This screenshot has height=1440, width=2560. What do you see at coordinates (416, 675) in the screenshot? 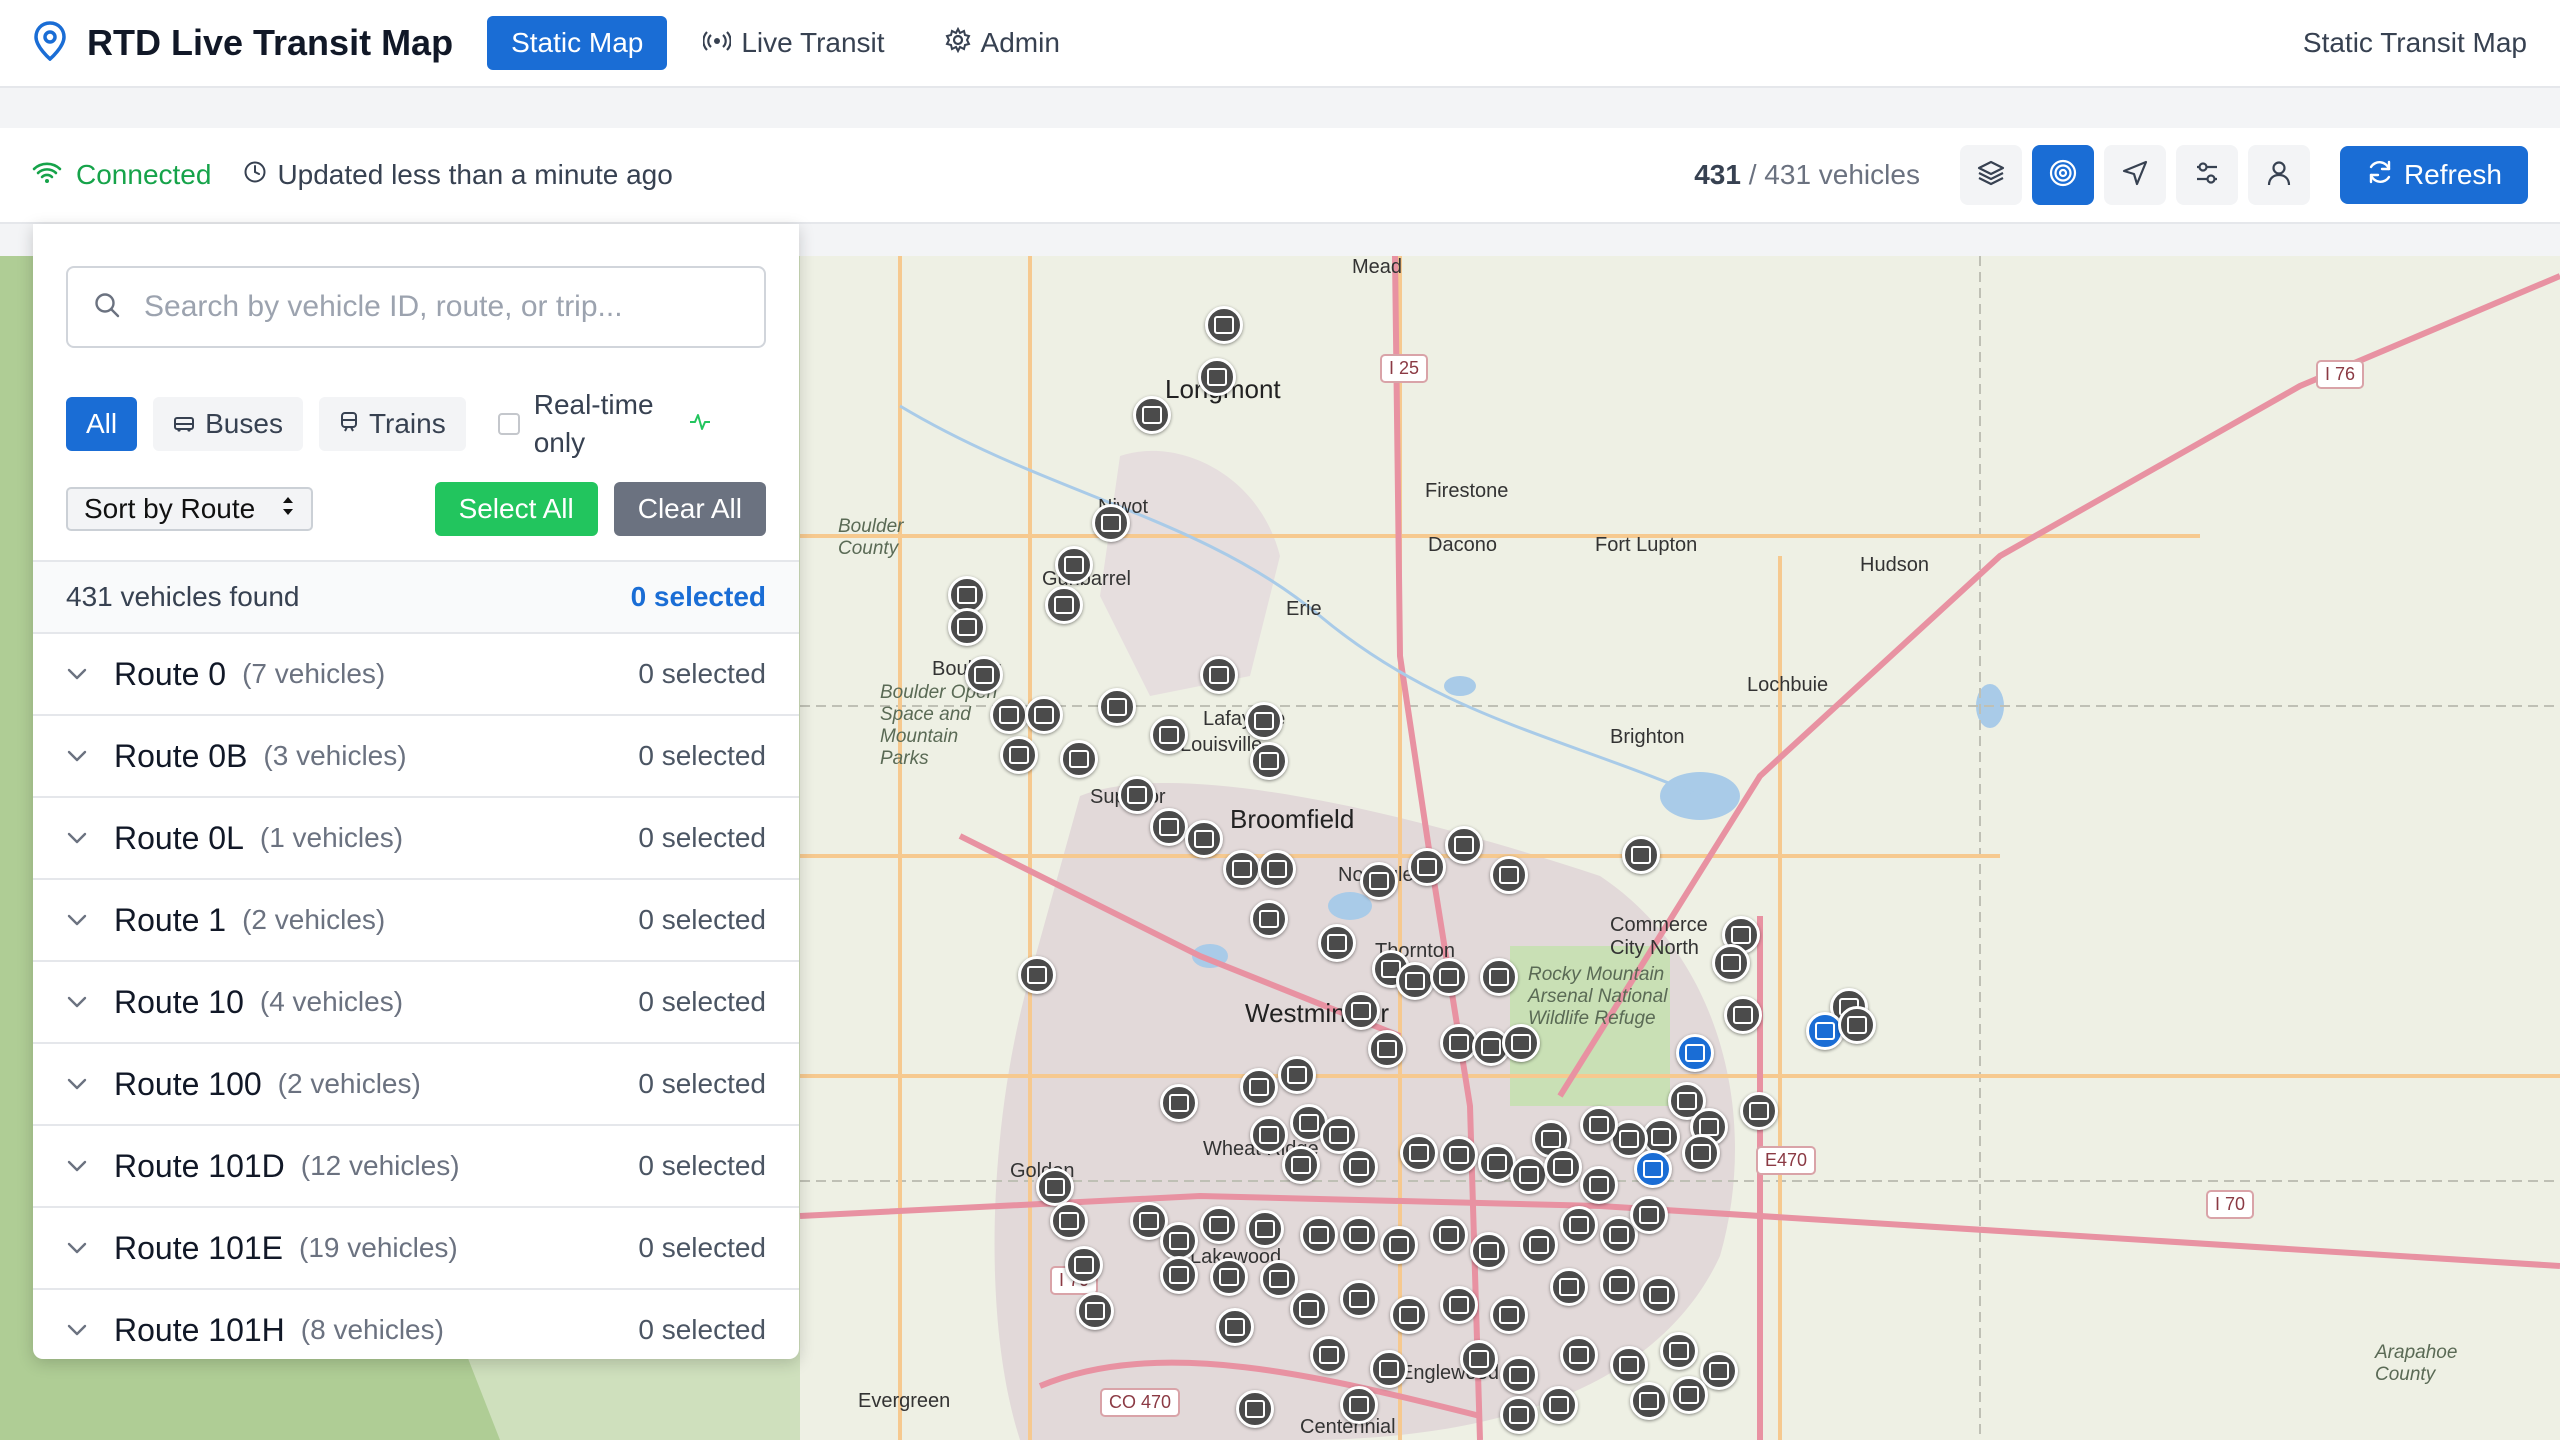
I see `route-row: Route 0 (7 vehicles) 0 selected` at bounding box center [416, 675].